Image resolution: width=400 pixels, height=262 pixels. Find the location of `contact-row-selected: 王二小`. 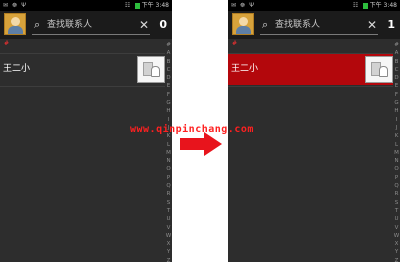

contact-row-selected: 王二小 is located at coordinates (310, 69).